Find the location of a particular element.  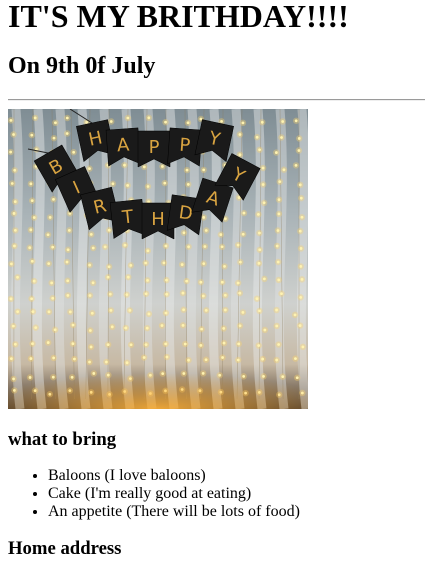

bring-heading: what to bring is located at coordinates (62, 439).